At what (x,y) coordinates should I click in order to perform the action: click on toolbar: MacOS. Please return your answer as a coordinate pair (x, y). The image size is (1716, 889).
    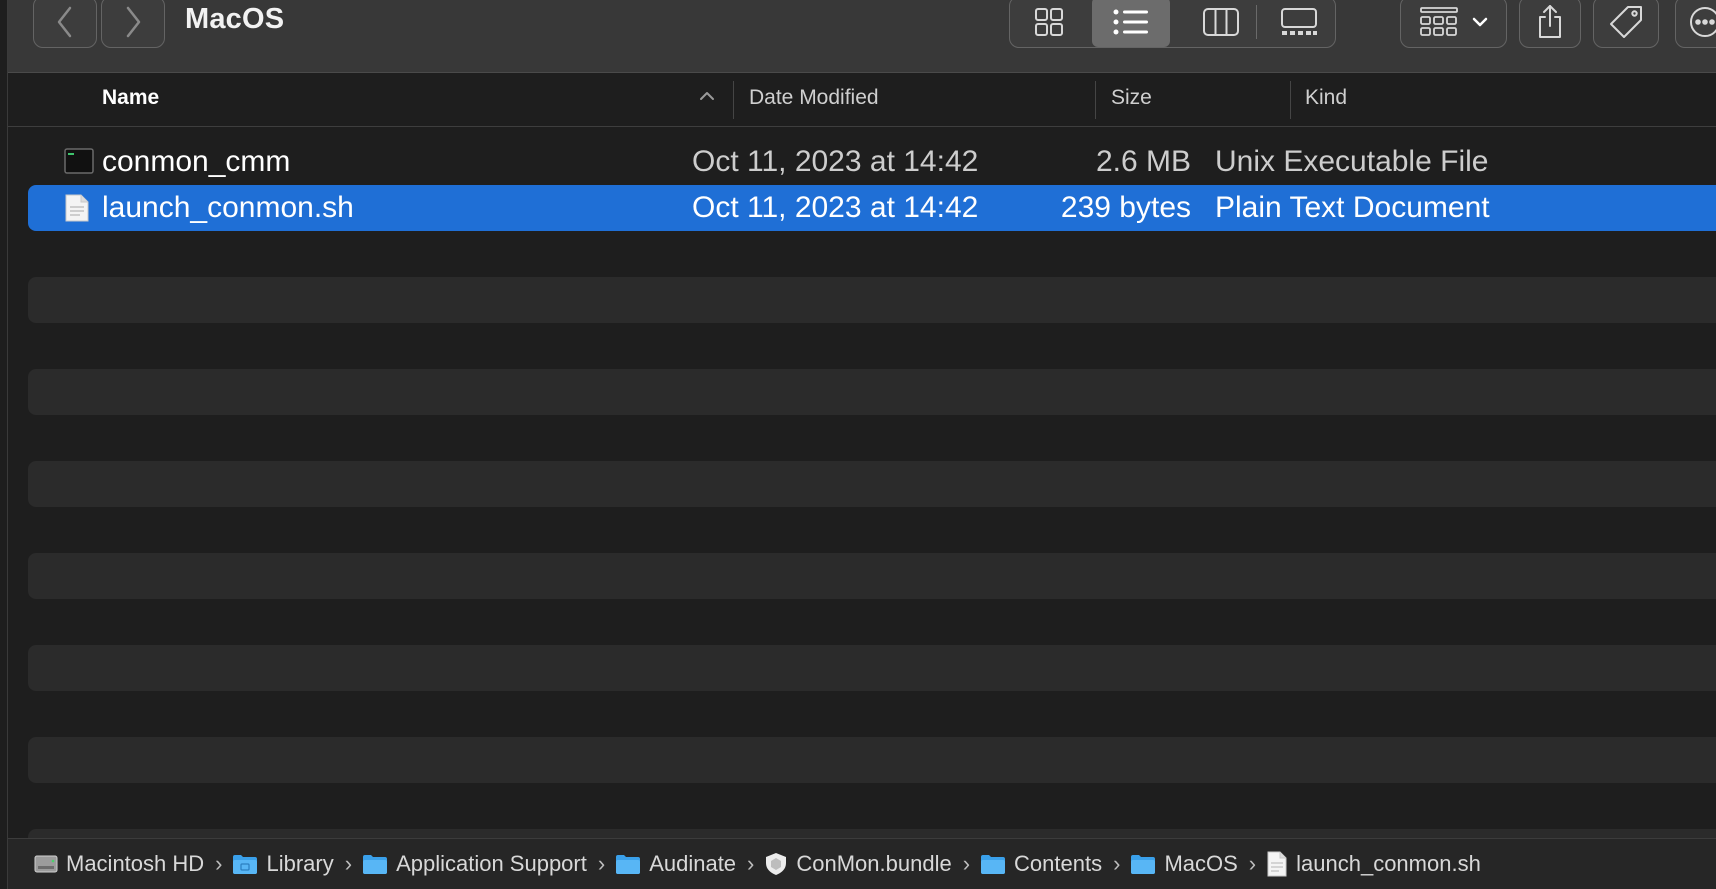
    Looking at the image, I should click on (862, 36).